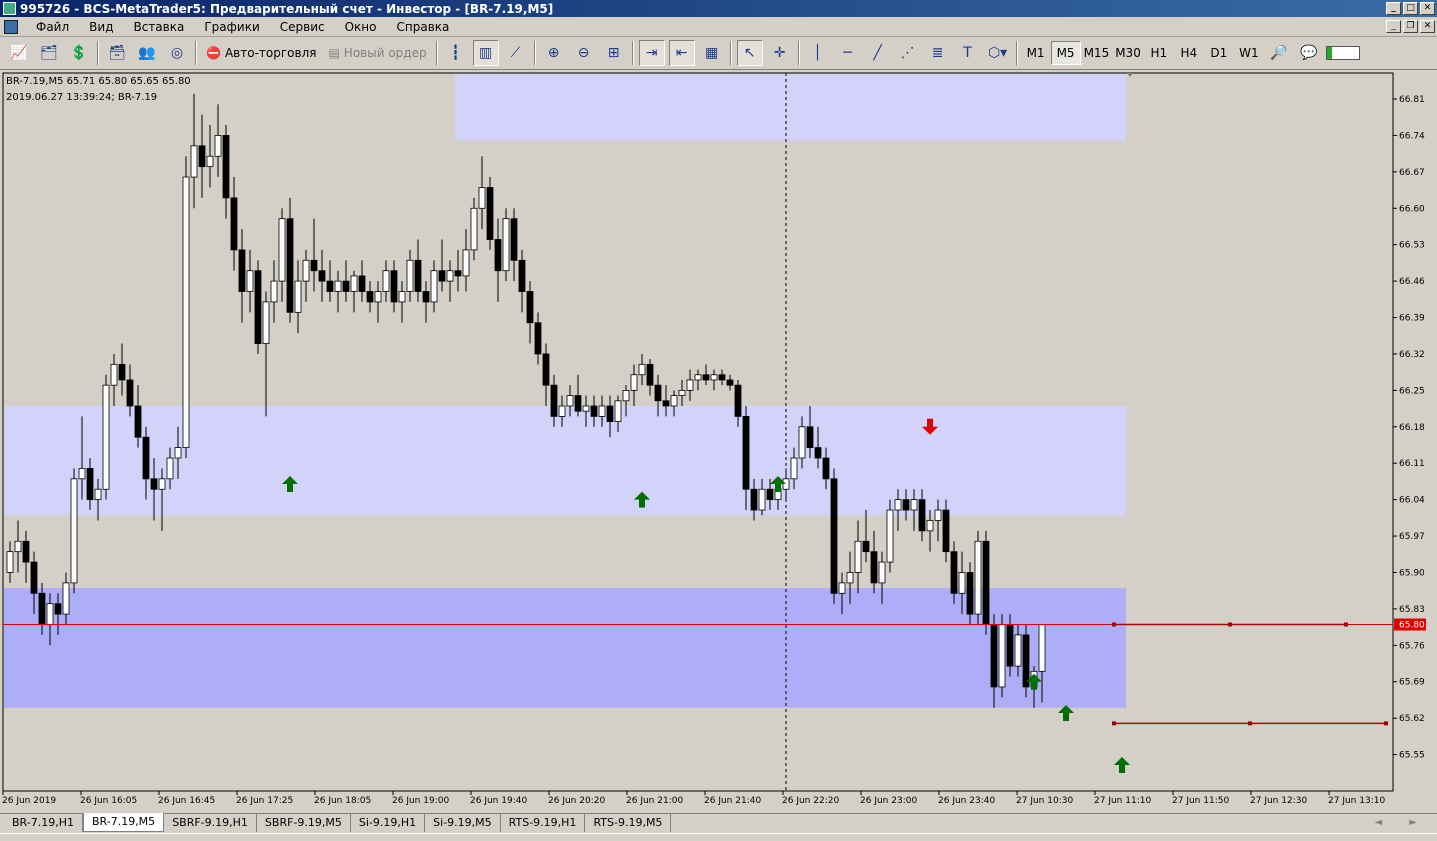 The image size is (1437, 841). I want to click on timeframe-m15: M15, so click(1097, 53).